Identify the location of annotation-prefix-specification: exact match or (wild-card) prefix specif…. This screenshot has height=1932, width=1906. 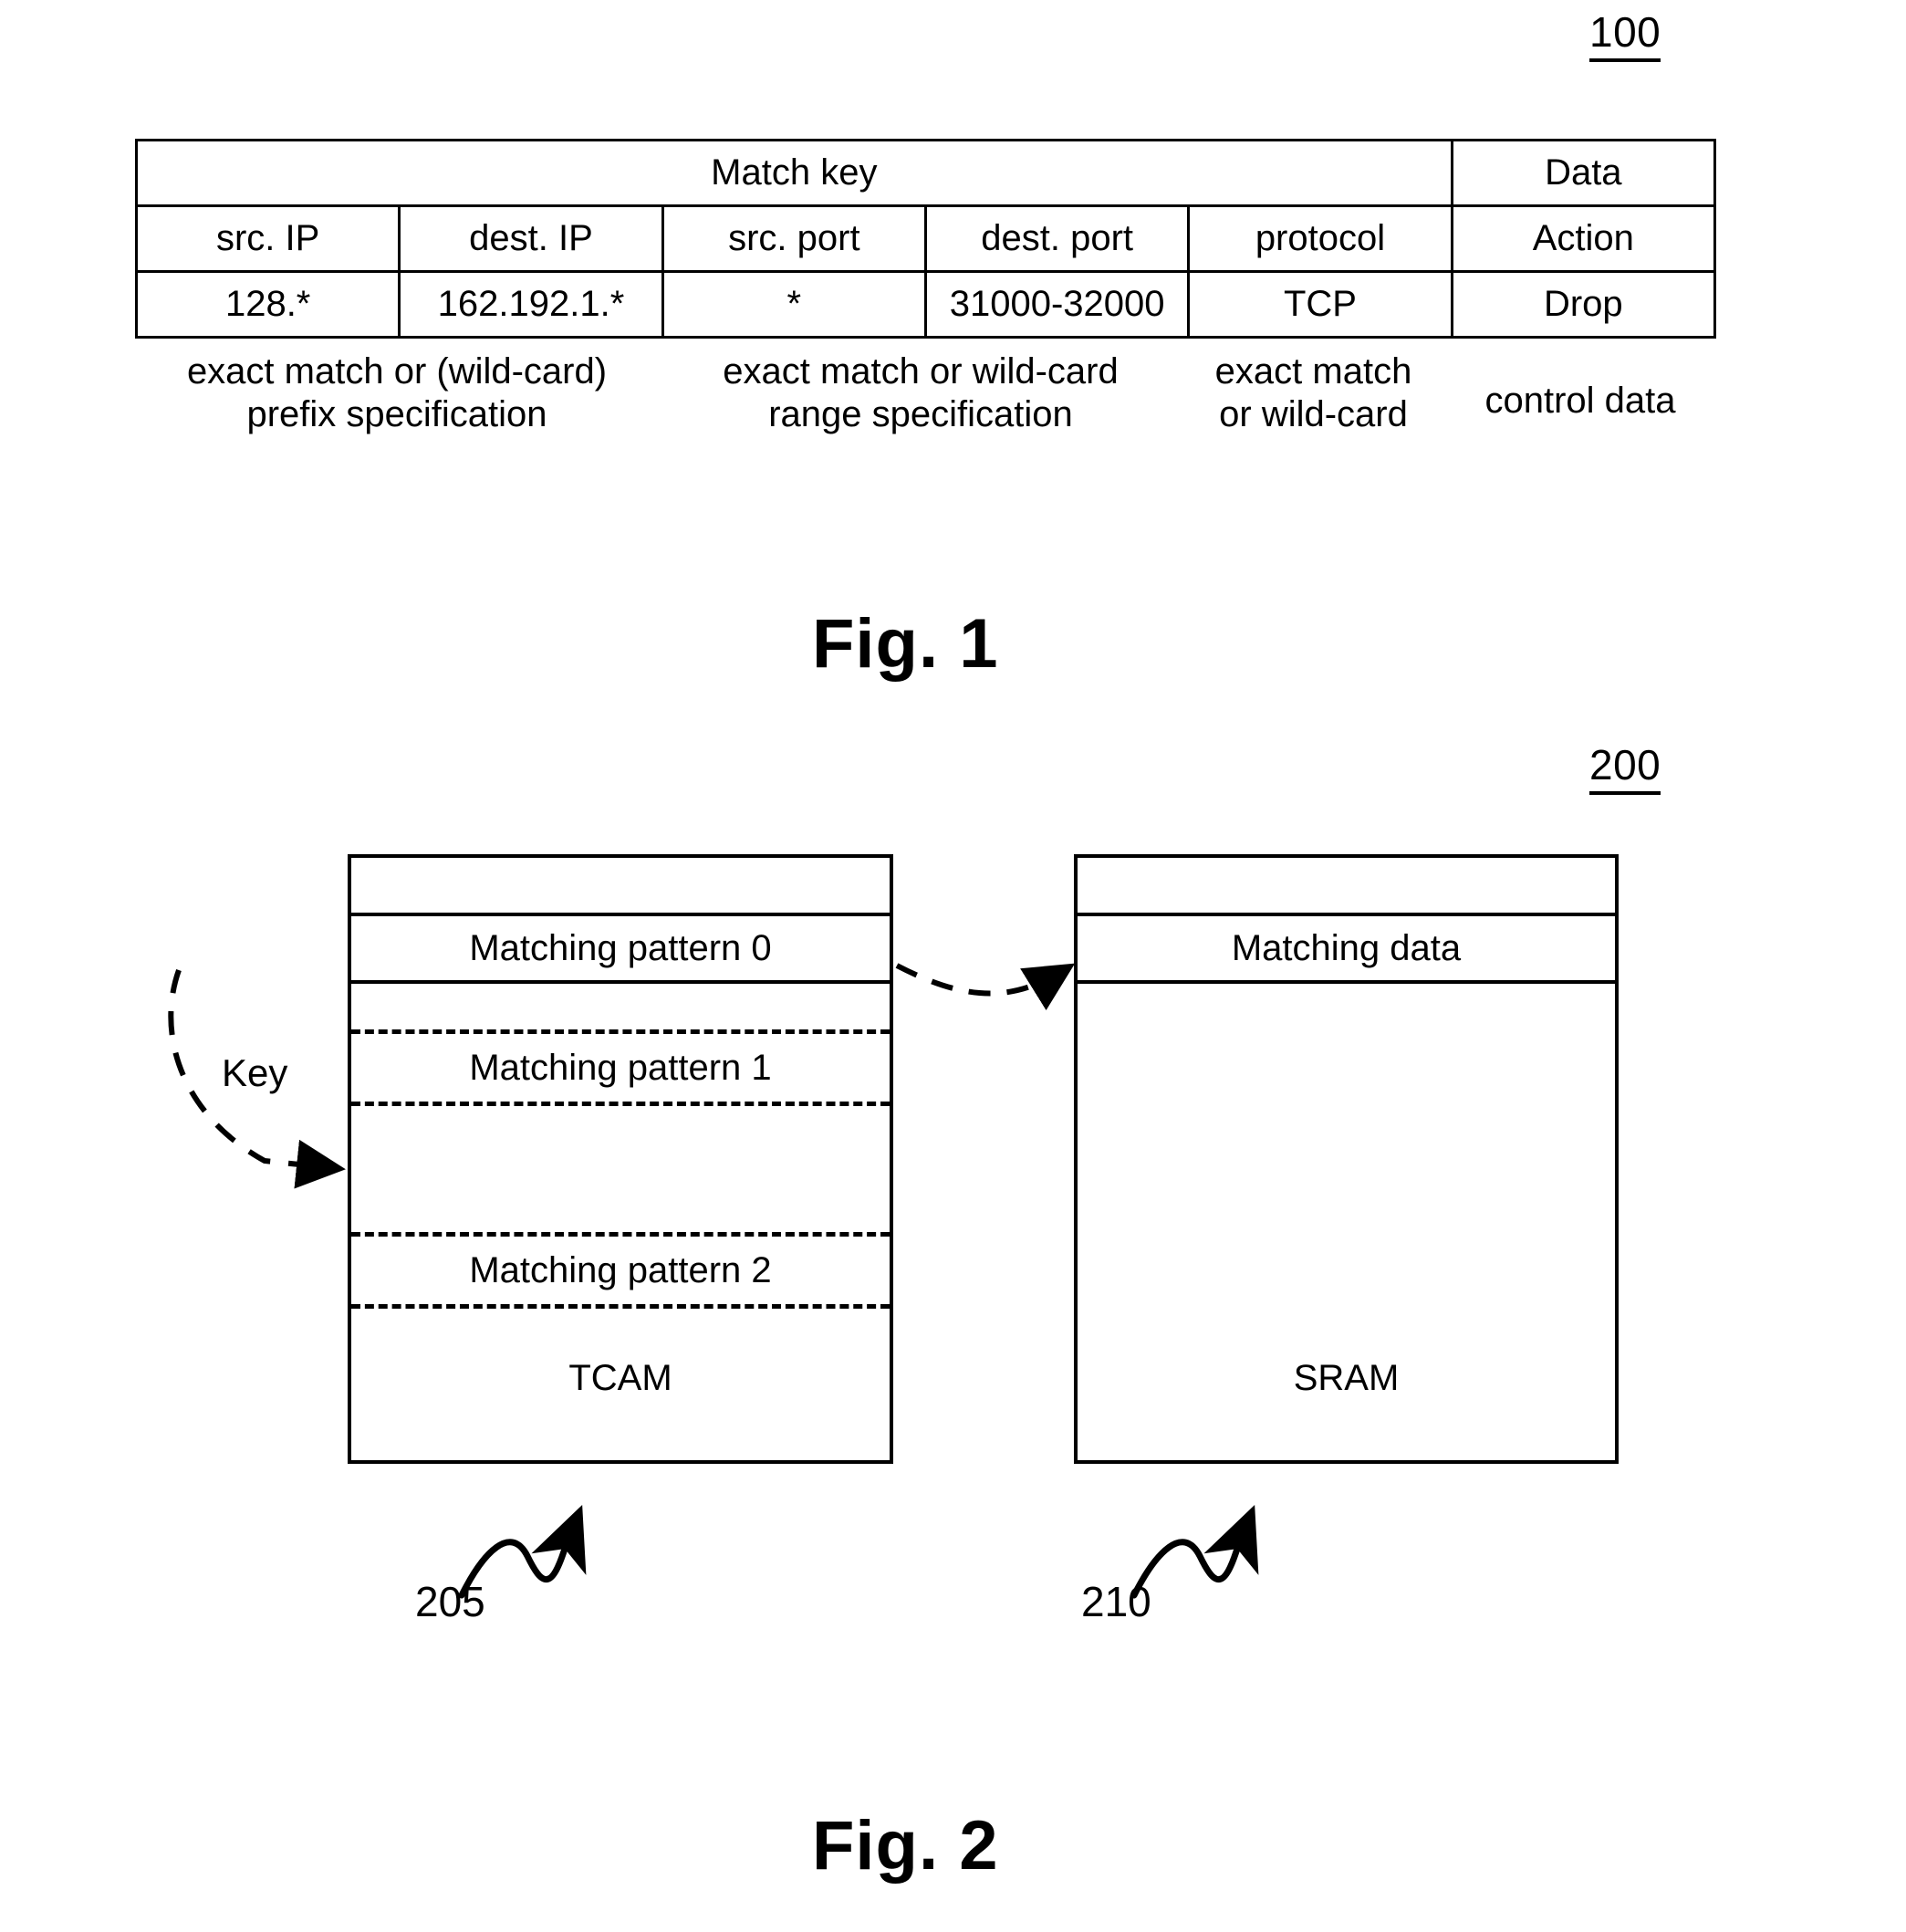
(397, 390).